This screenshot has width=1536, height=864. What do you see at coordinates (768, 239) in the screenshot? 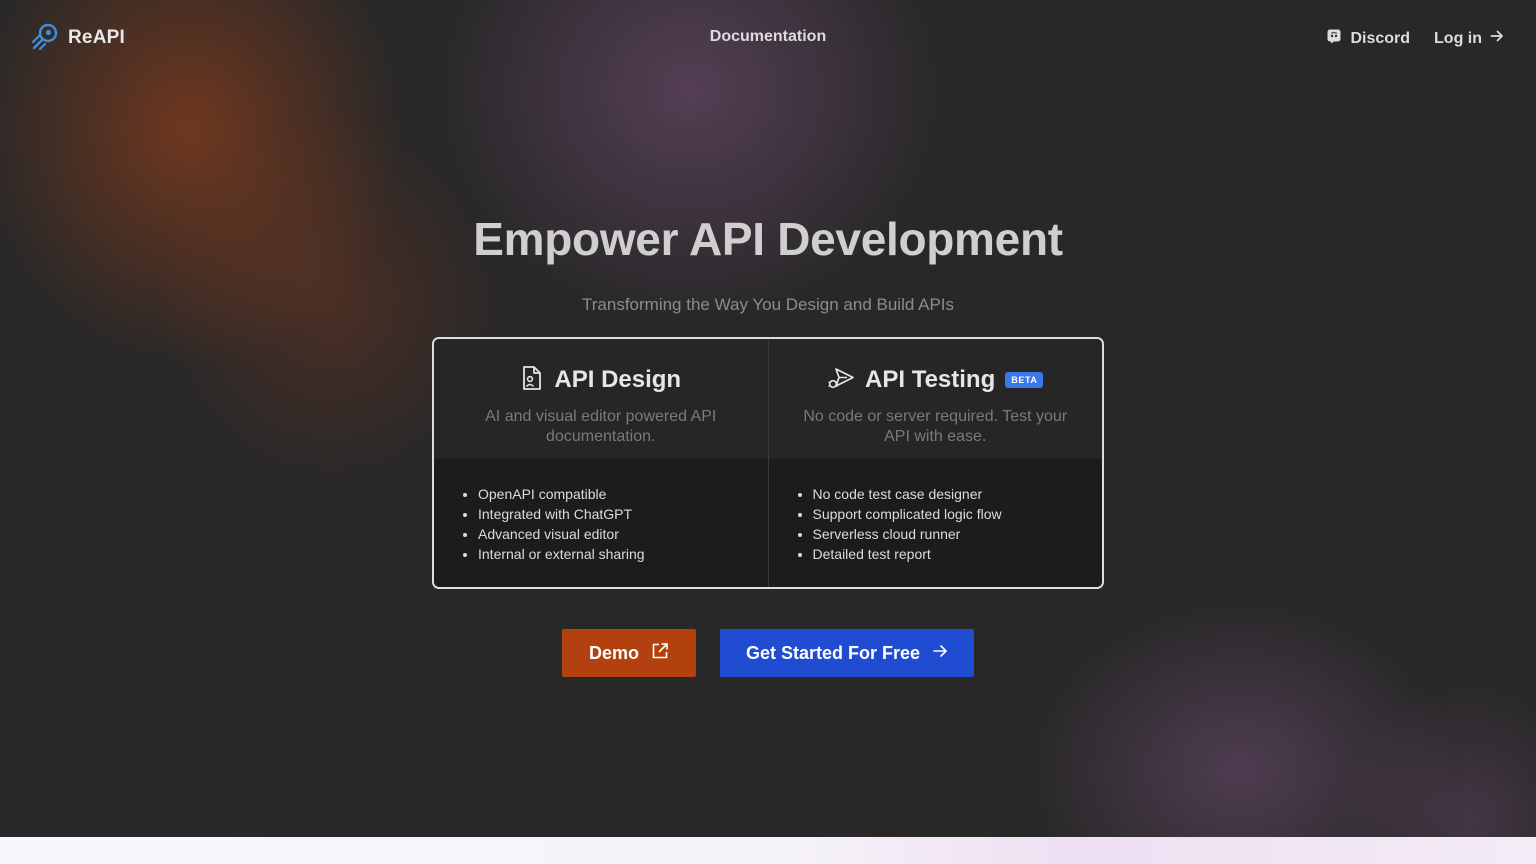
I see `hero-title: Empower API Development` at bounding box center [768, 239].